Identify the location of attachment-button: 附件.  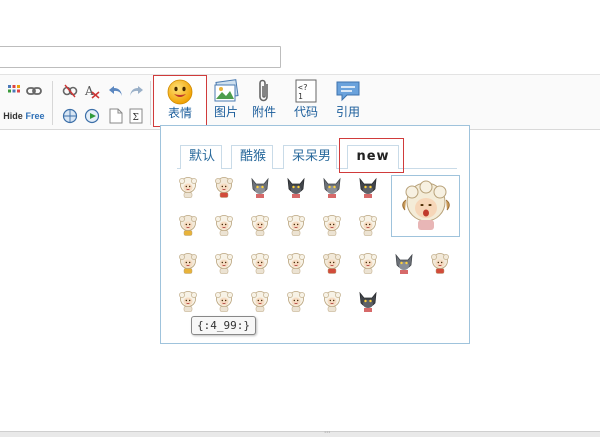
(264, 102).